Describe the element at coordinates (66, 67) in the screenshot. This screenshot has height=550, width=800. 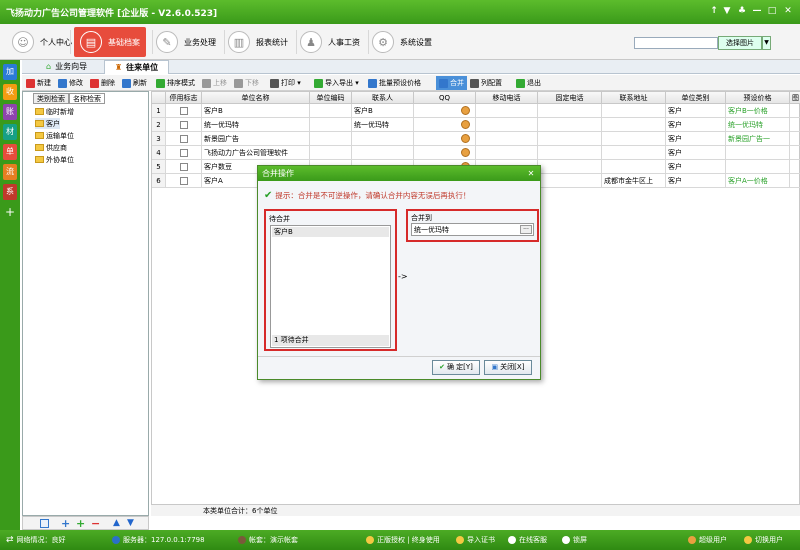
I see `tab-business-guide: ⌂ 业务向导` at that location.